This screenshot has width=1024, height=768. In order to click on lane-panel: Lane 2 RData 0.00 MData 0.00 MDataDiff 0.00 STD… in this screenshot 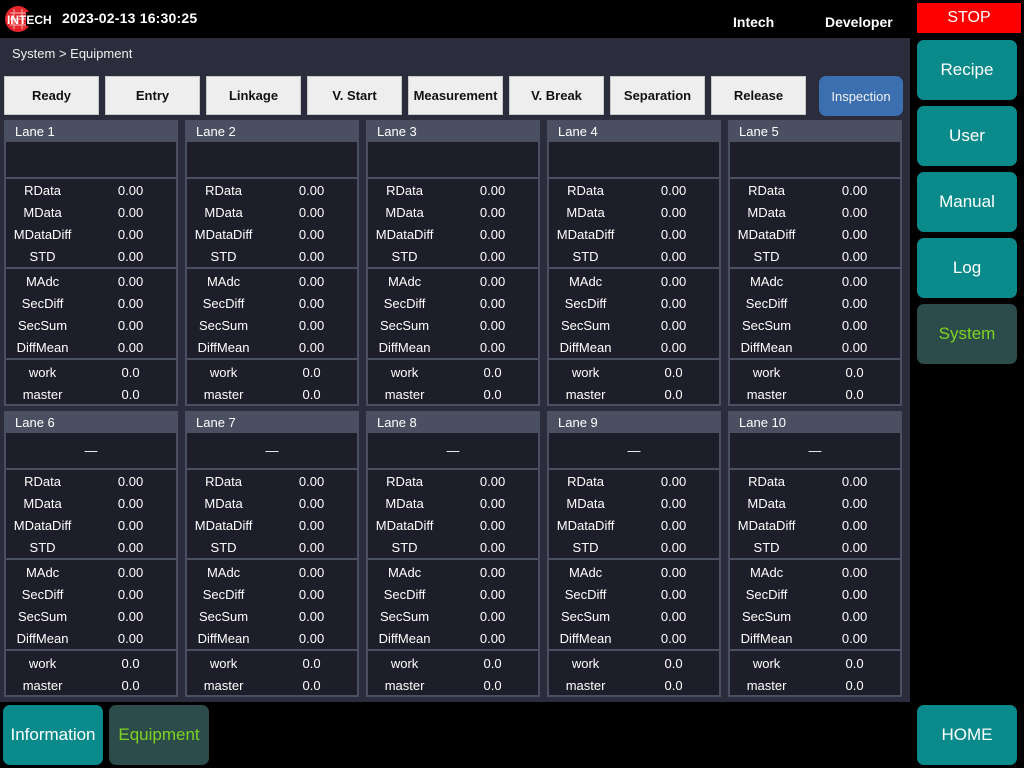, I will do `click(272, 263)`.